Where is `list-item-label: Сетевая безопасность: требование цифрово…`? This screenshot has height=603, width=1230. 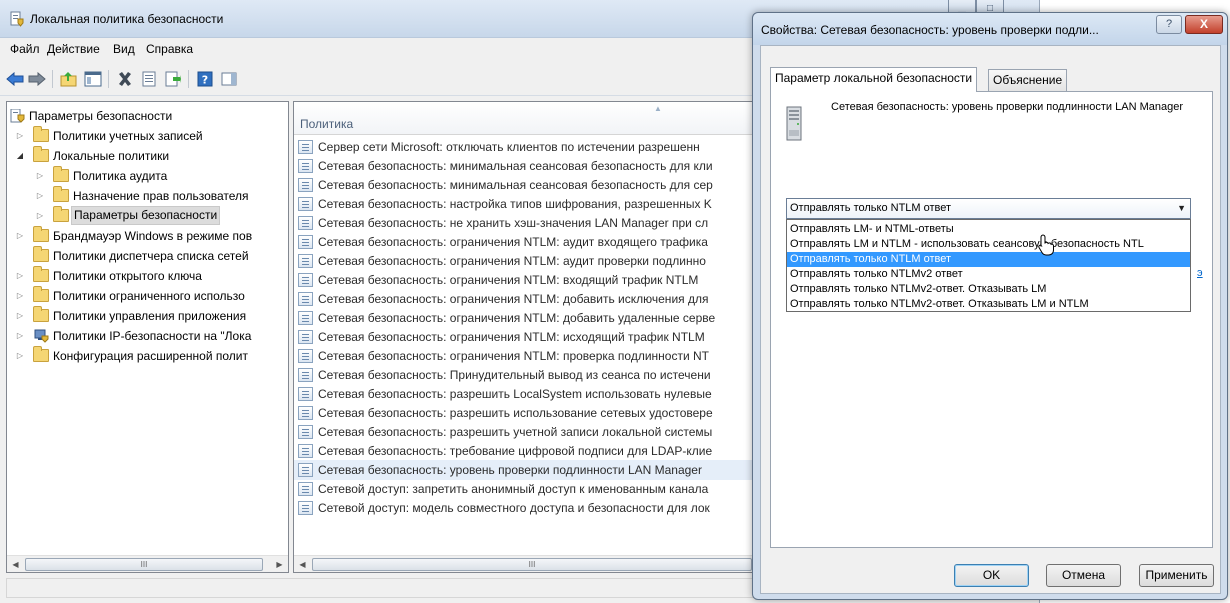
list-item-label: Сетевая безопасность: требование цифрово… is located at coordinates (515, 451).